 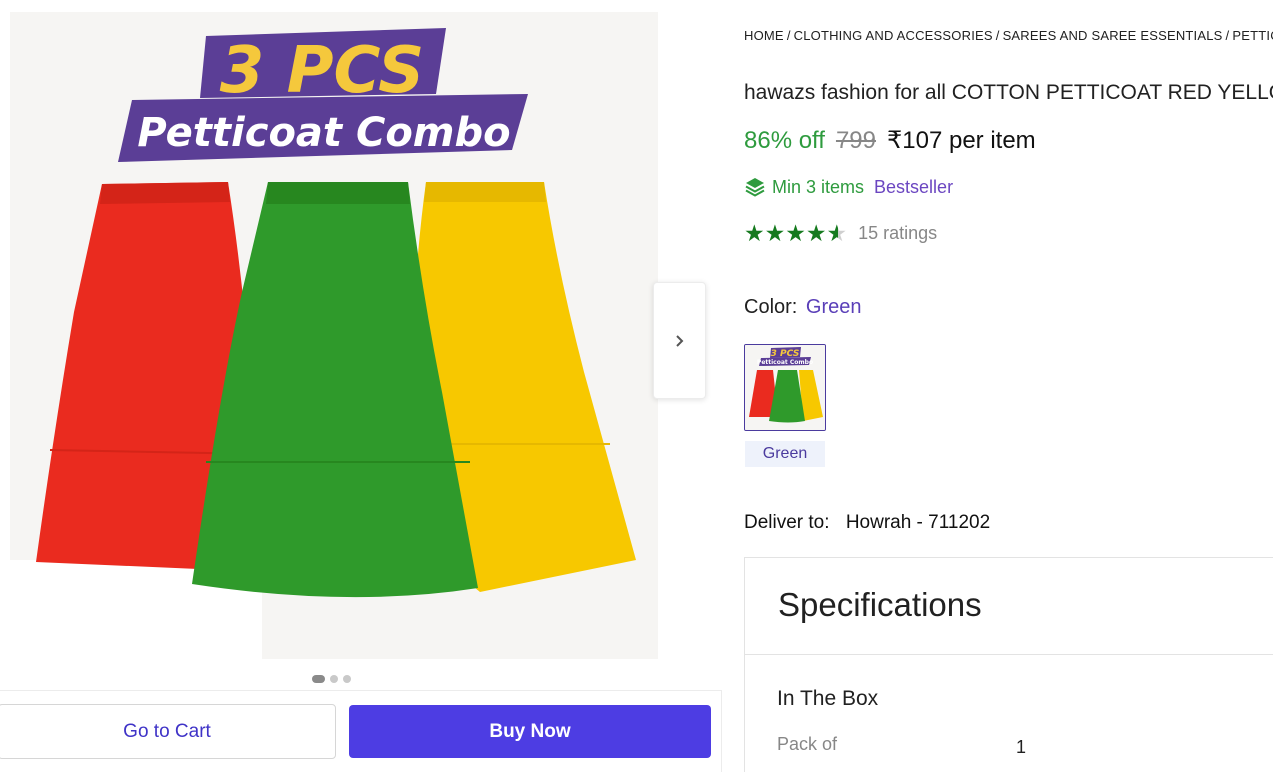 I want to click on breadcrumb-sarees: SAREES AND SAREE ESSENTIALS, so click(x=1113, y=35).